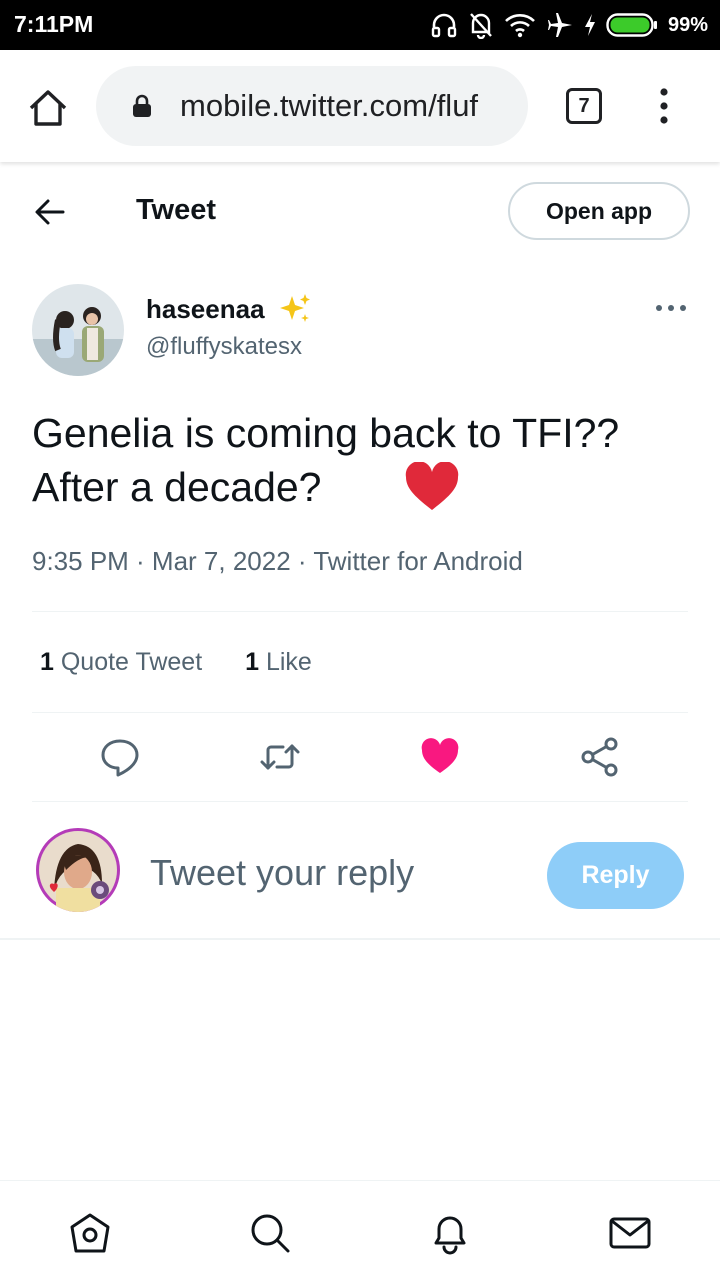  I want to click on like-label: Like, so click(288, 662).